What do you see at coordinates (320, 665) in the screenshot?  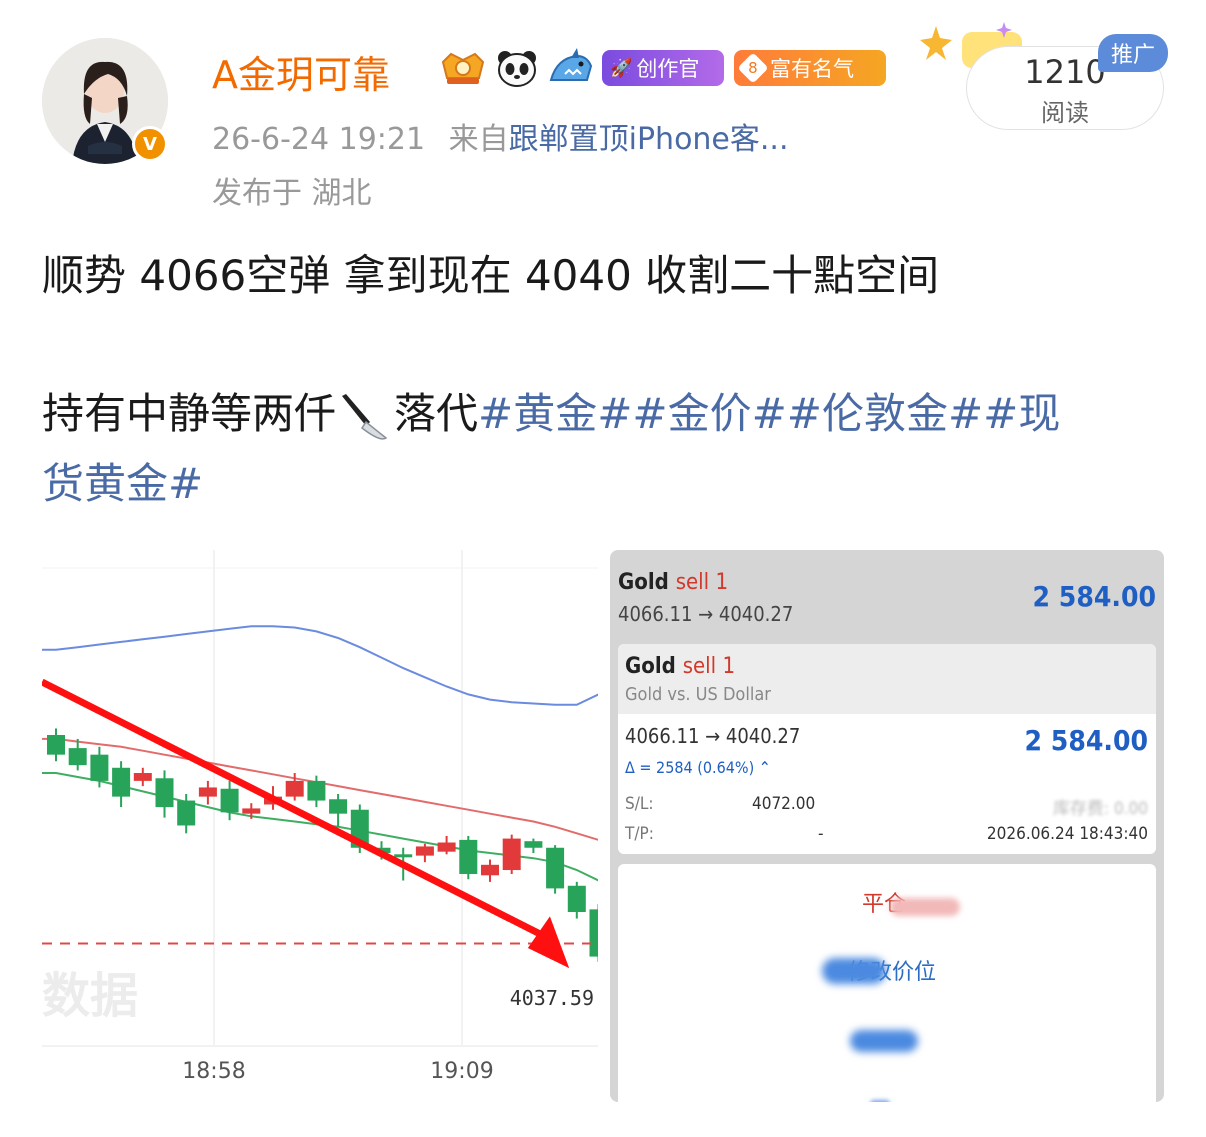 I see `upper-band-line` at bounding box center [320, 665].